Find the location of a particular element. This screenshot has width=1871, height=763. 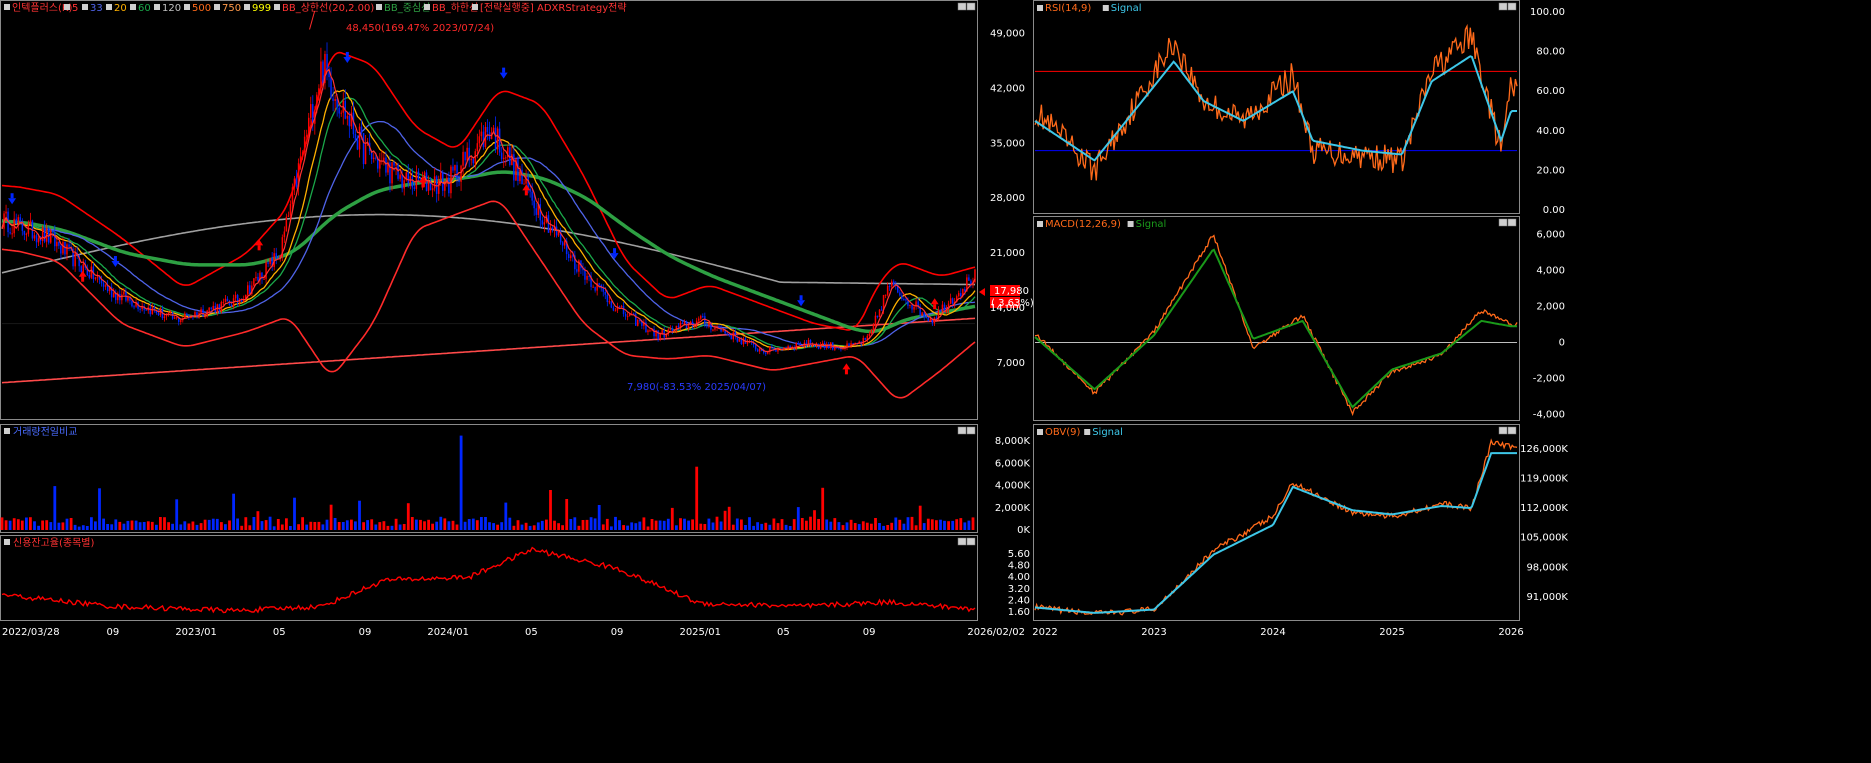

volume-panel is located at coordinates (489, 478).